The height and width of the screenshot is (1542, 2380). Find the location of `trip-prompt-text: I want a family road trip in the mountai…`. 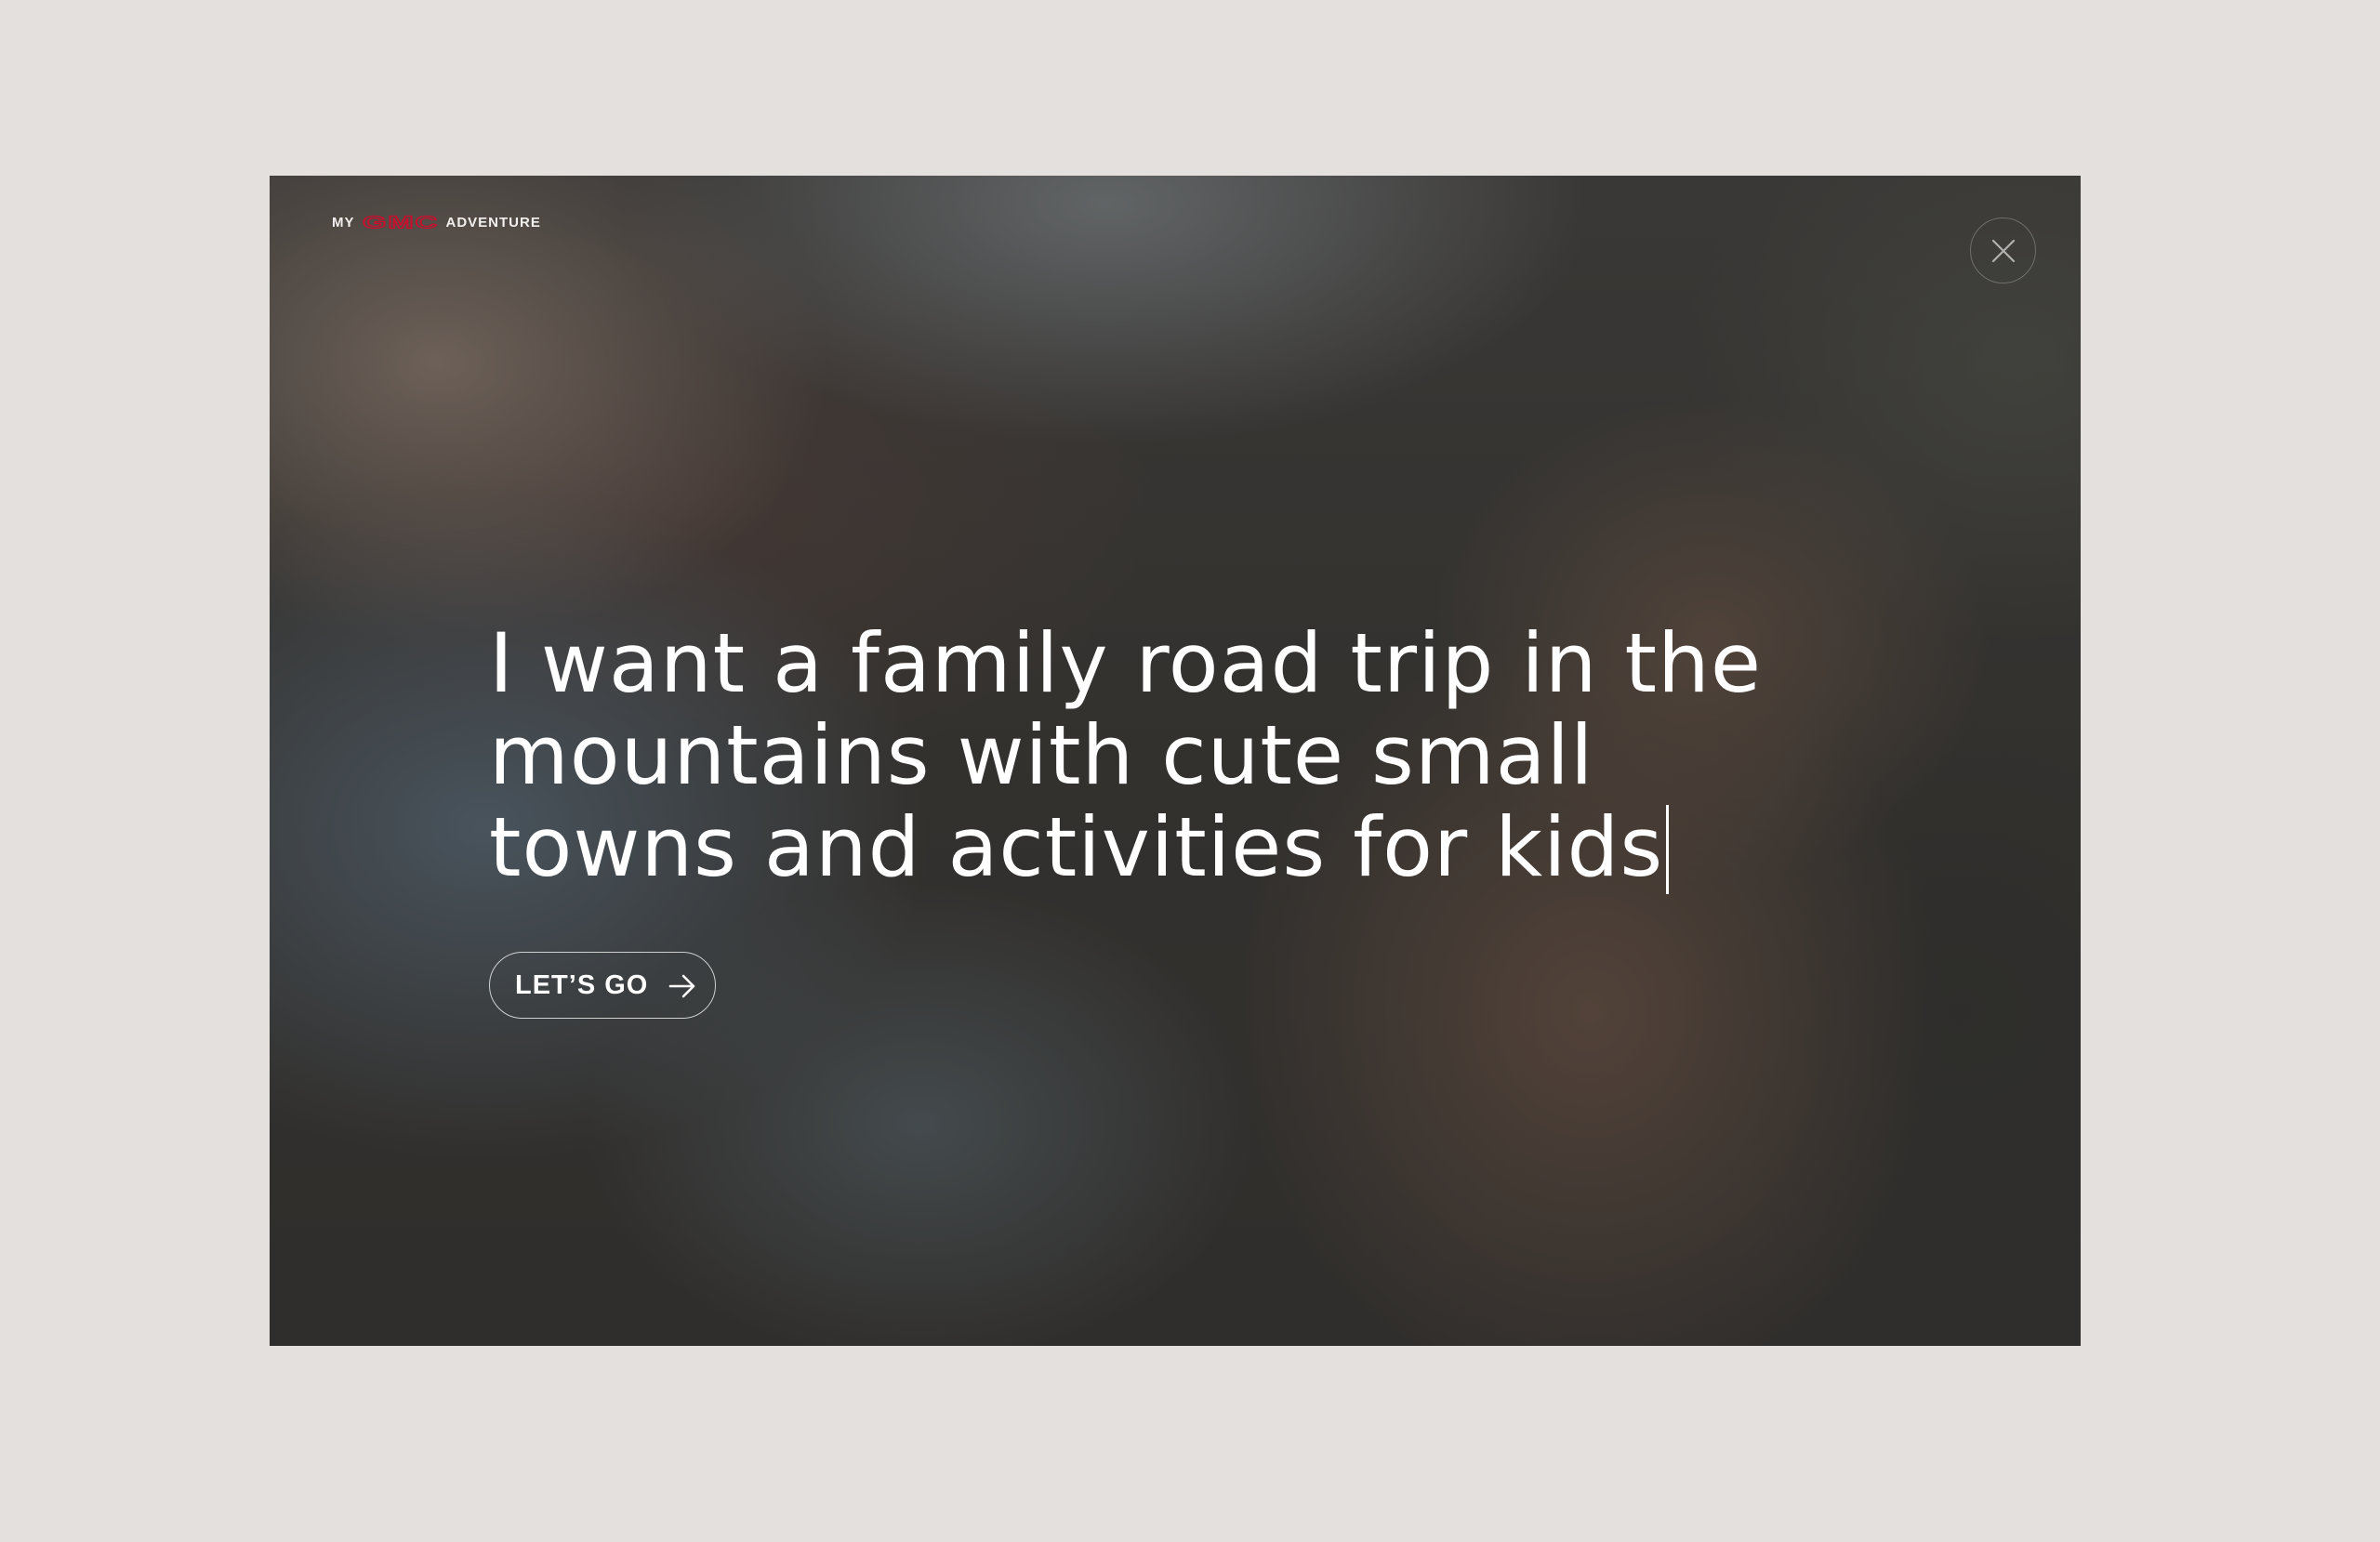

trip-prompt-text: I want a family road trip in the mountai… is located at coordinates (1125, 755).